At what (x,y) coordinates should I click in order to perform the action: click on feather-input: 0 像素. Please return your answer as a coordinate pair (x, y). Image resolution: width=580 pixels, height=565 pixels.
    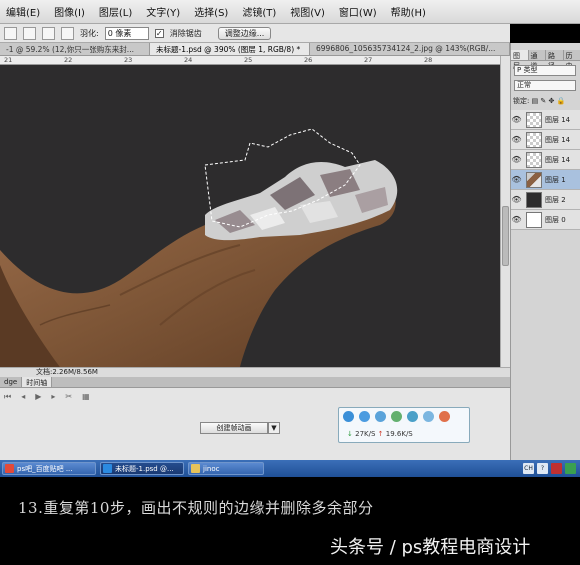
    Looking at the image, I should click on (126, 33).